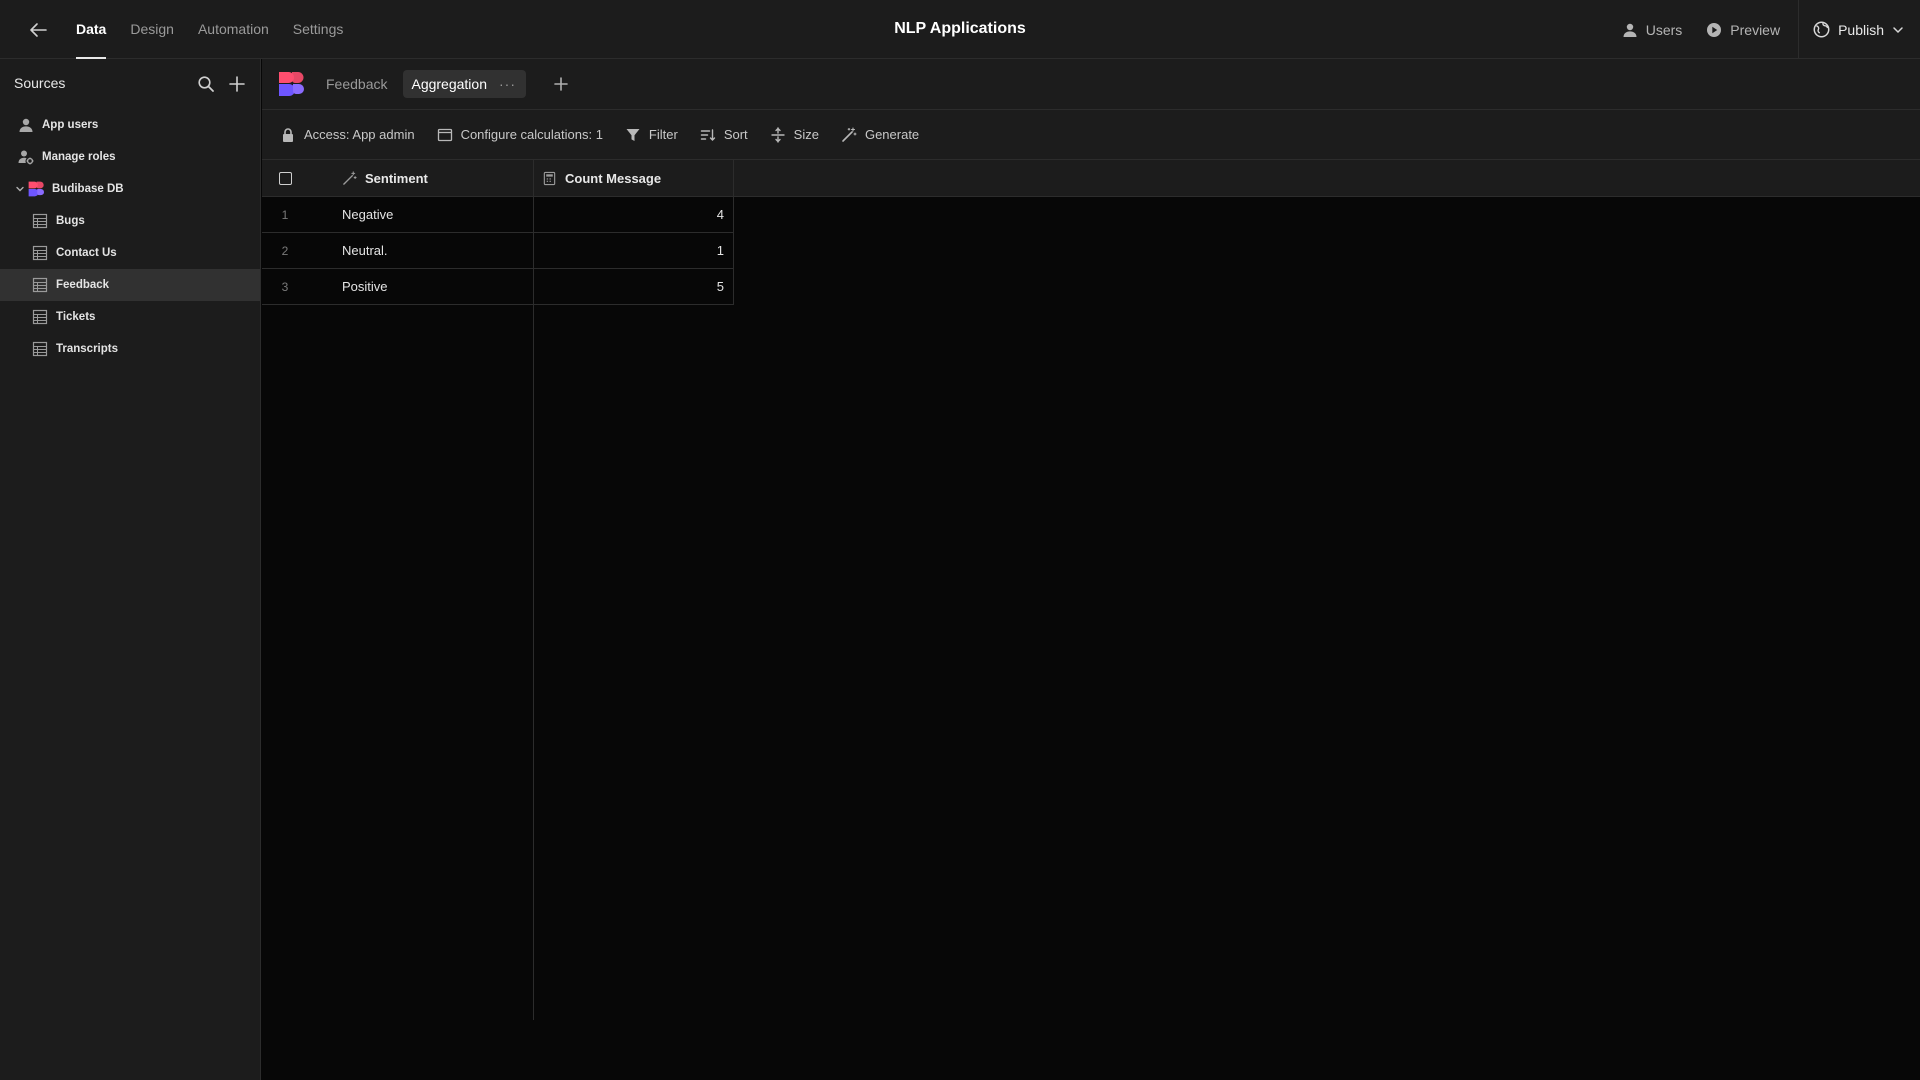 The width and height of the screenshot is (1920, 1080). What do you see at coordinates (206, 84) in the screenshot?
I see `search-icon` at bounding box center [206, 84].